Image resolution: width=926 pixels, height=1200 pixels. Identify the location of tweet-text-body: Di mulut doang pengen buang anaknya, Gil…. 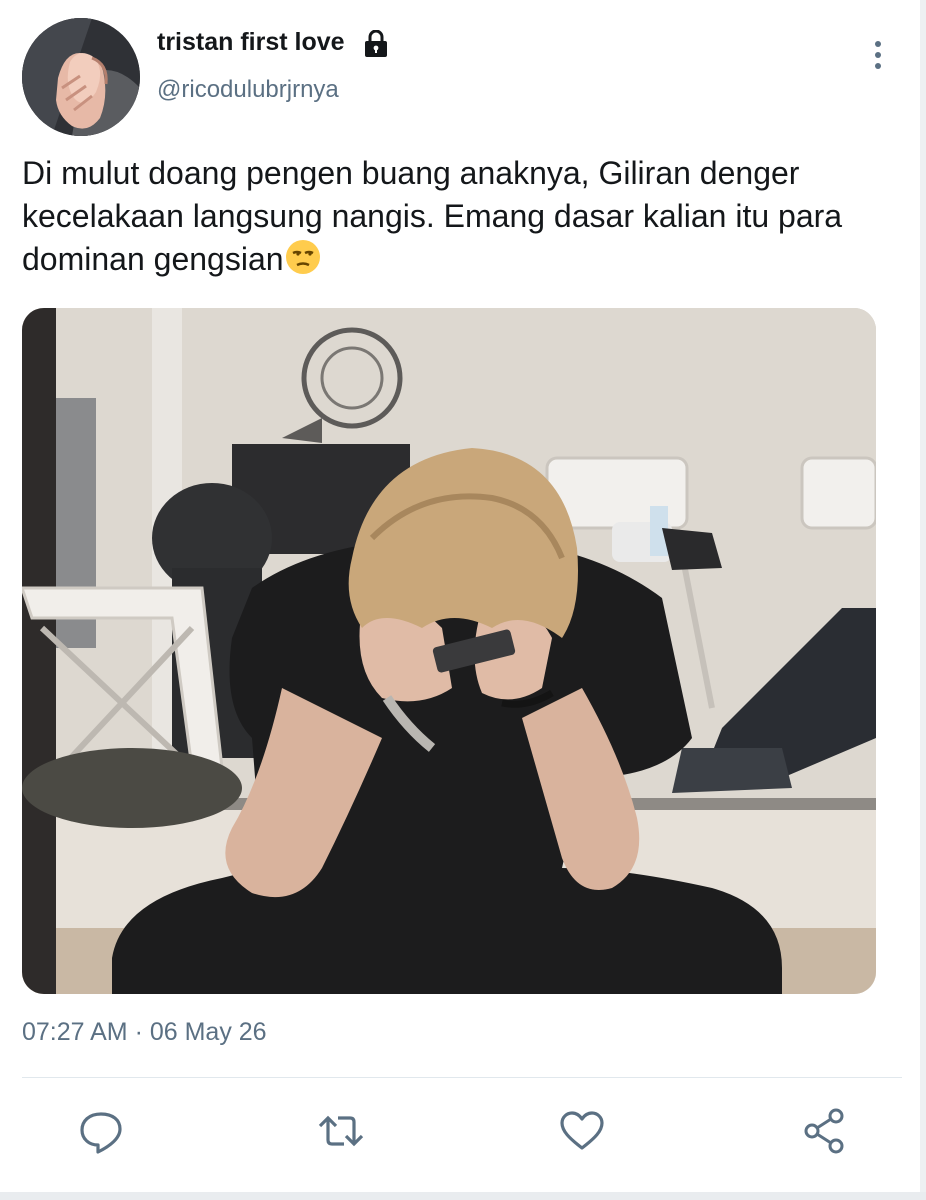
(432, 216).